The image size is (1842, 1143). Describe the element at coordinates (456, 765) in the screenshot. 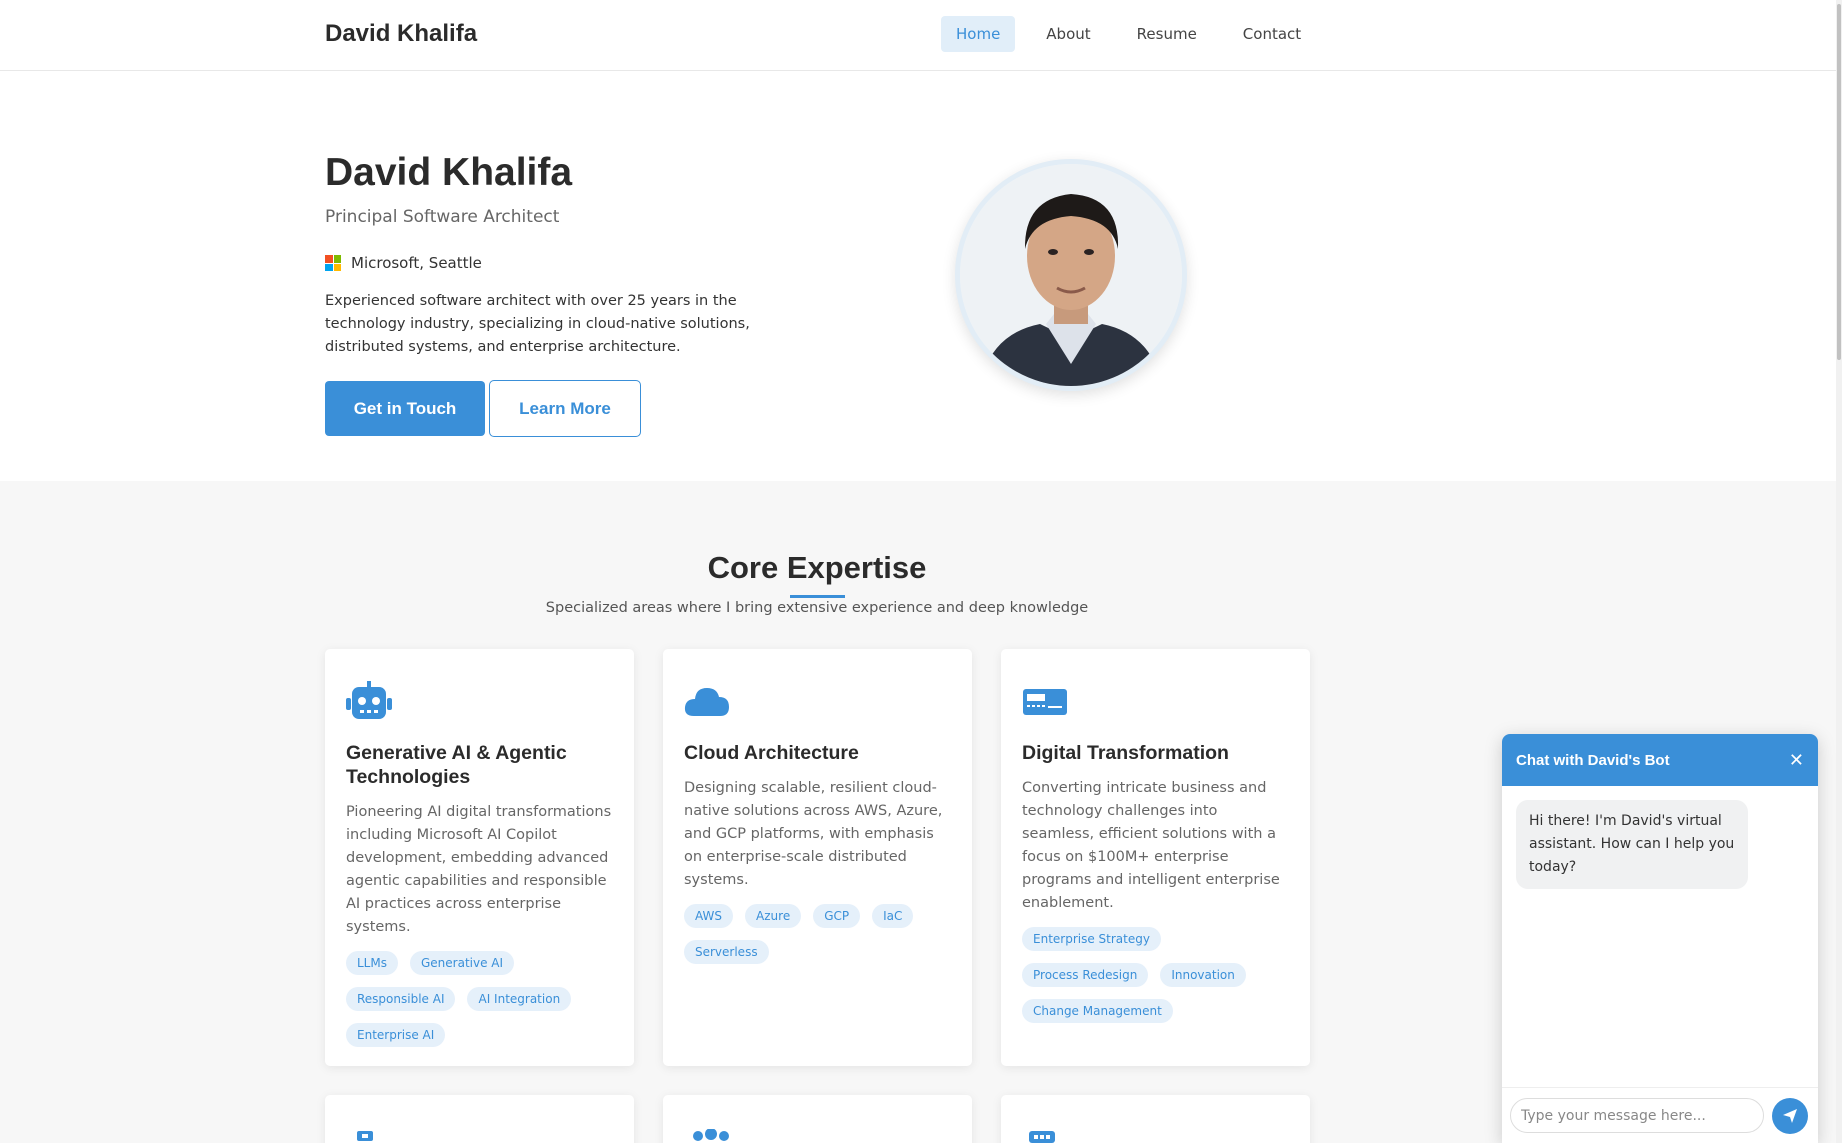

I see `card-title: Generative AI & Agentic Technologies` at that location.